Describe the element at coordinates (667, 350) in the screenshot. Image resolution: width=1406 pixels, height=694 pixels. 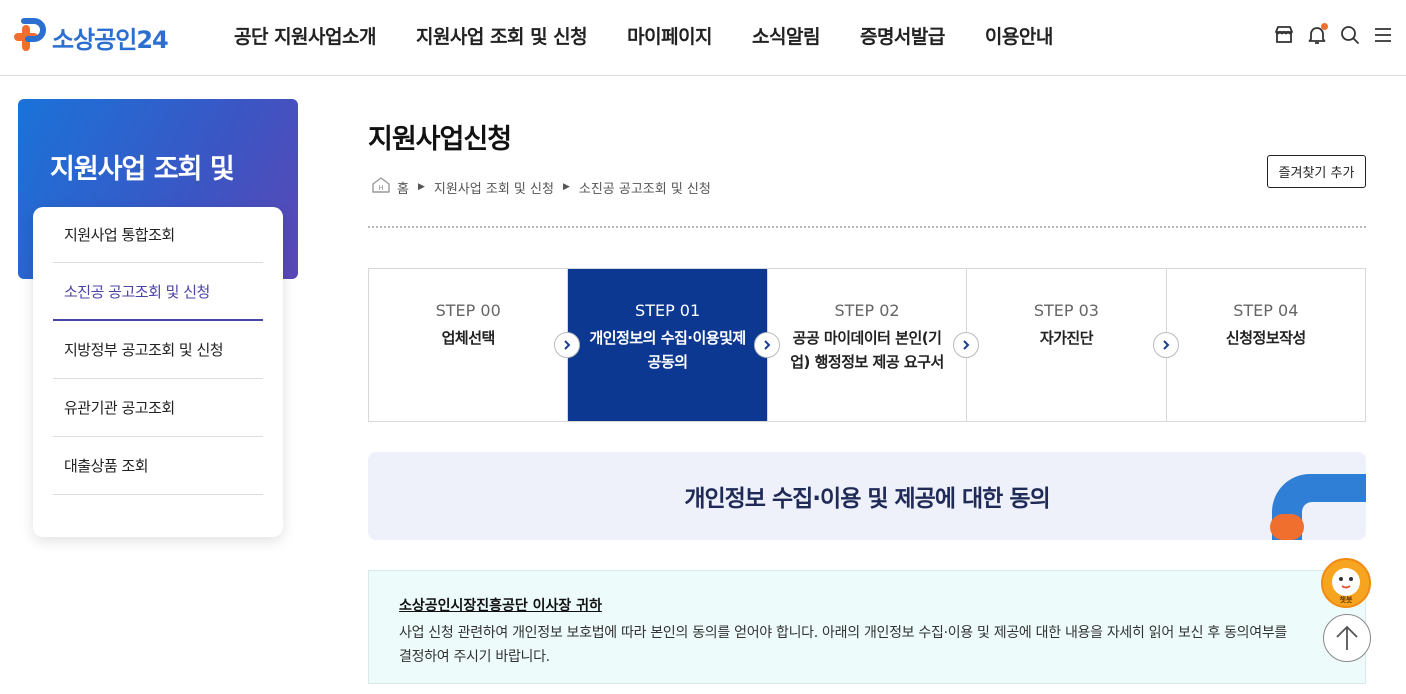
I see `step-label: 개인정보의 수집·이용및제공동의` at that location.